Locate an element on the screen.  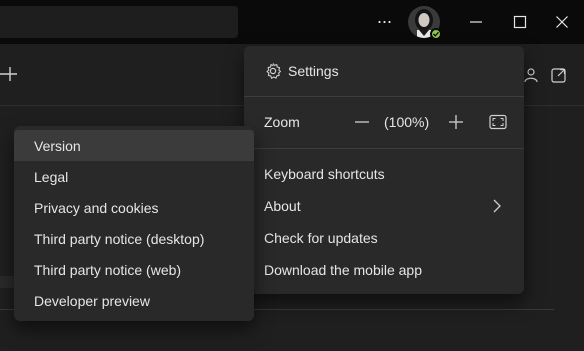
settings-label: Settings is located at coordinates (313, 71).